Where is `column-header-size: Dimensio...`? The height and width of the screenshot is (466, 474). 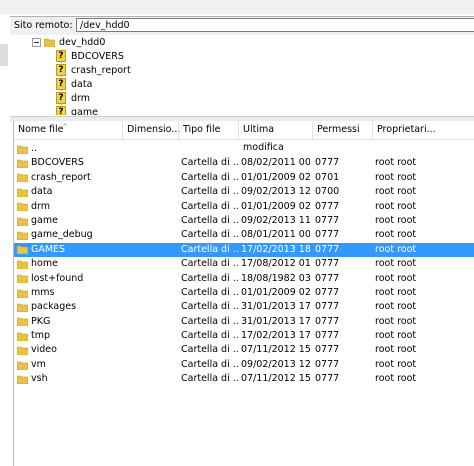
column-header-size: Dimensio... is located at coordinates (151, 130).